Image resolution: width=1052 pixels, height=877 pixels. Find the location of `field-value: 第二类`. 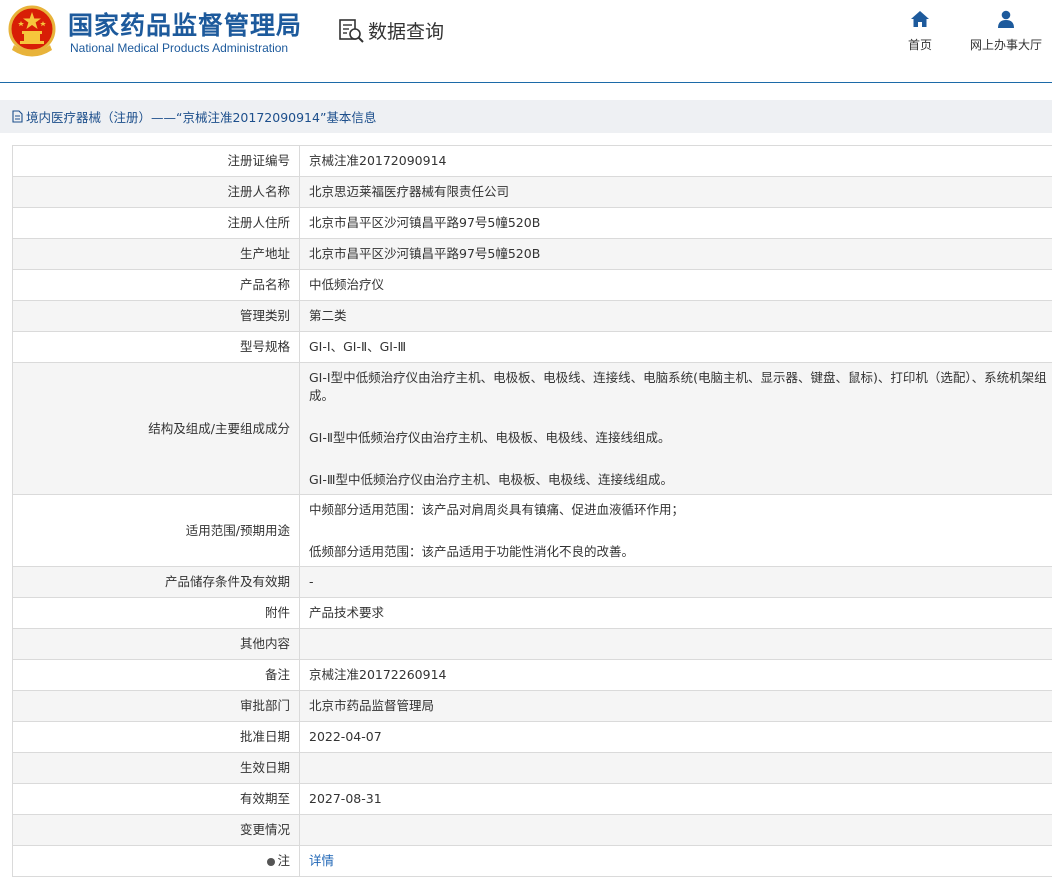

field-value: 第二类 is located at coordinates (676, 316).